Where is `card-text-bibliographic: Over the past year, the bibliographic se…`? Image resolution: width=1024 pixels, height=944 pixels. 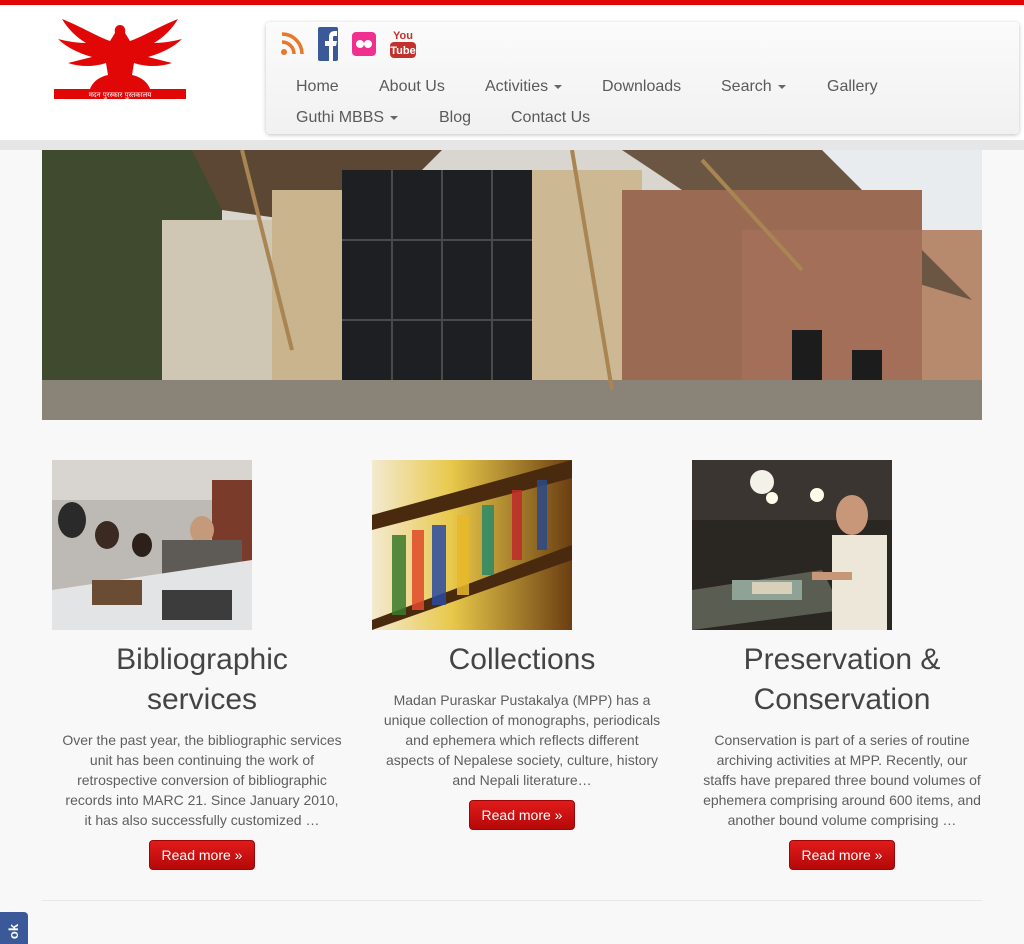 card-text-bibliographic: Over the past year, the bibliographic se… is located at coordinates (202, 780).